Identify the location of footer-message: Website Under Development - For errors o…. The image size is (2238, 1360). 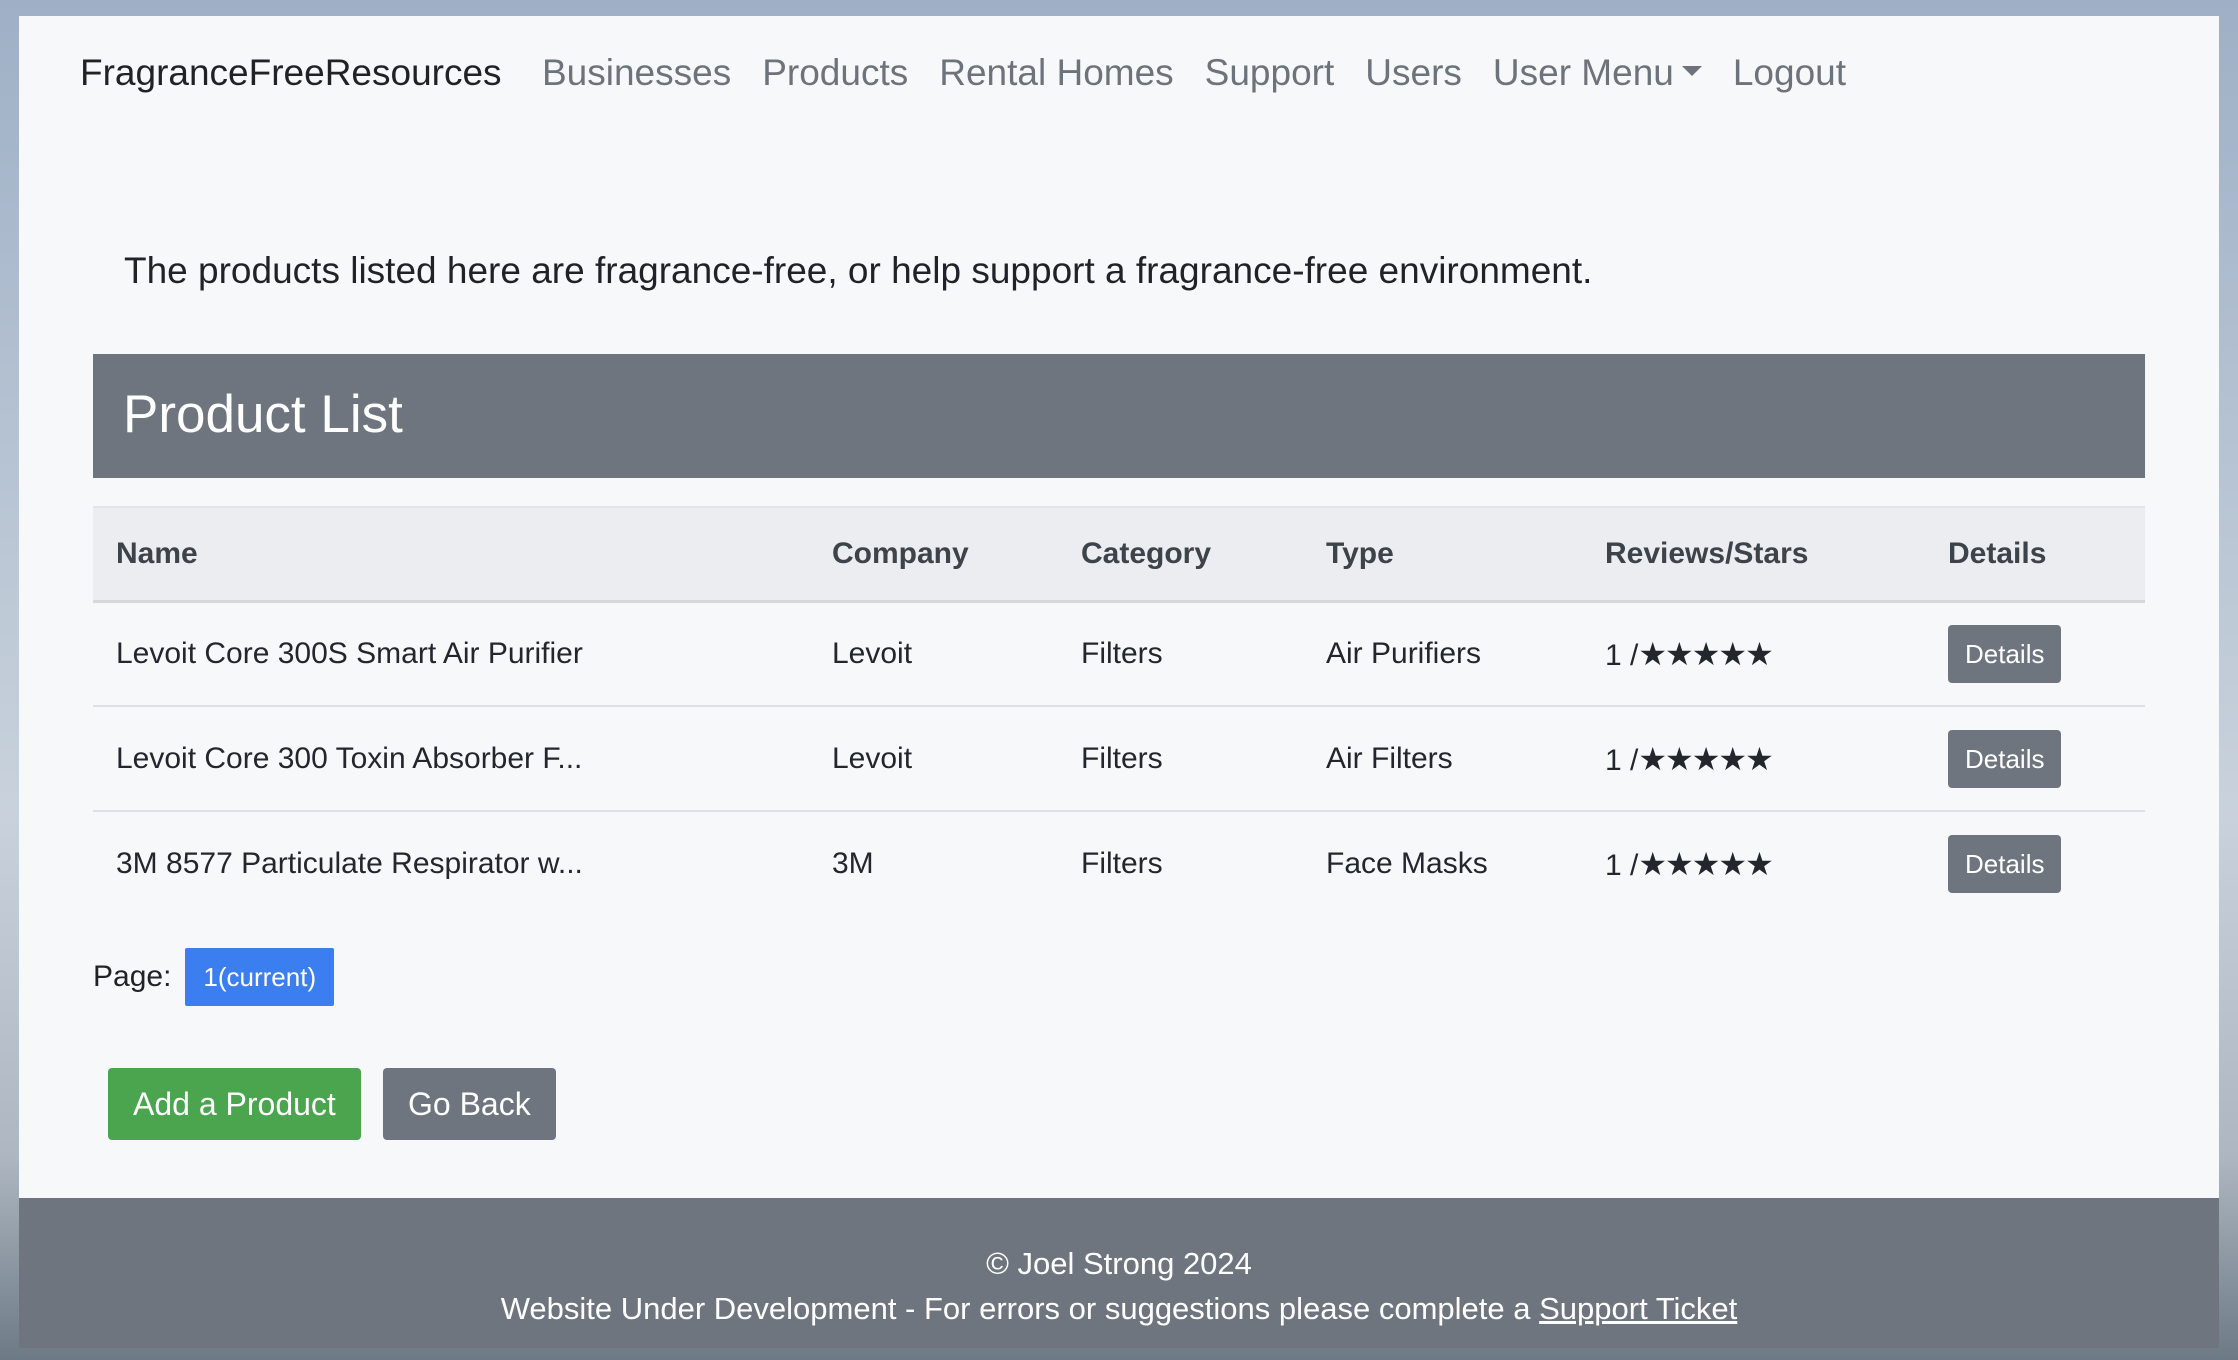
(1015, 1308).